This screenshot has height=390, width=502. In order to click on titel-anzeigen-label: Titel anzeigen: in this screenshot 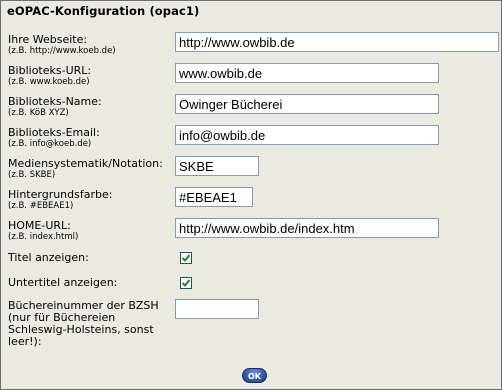, I will do `click(48, 257)`.